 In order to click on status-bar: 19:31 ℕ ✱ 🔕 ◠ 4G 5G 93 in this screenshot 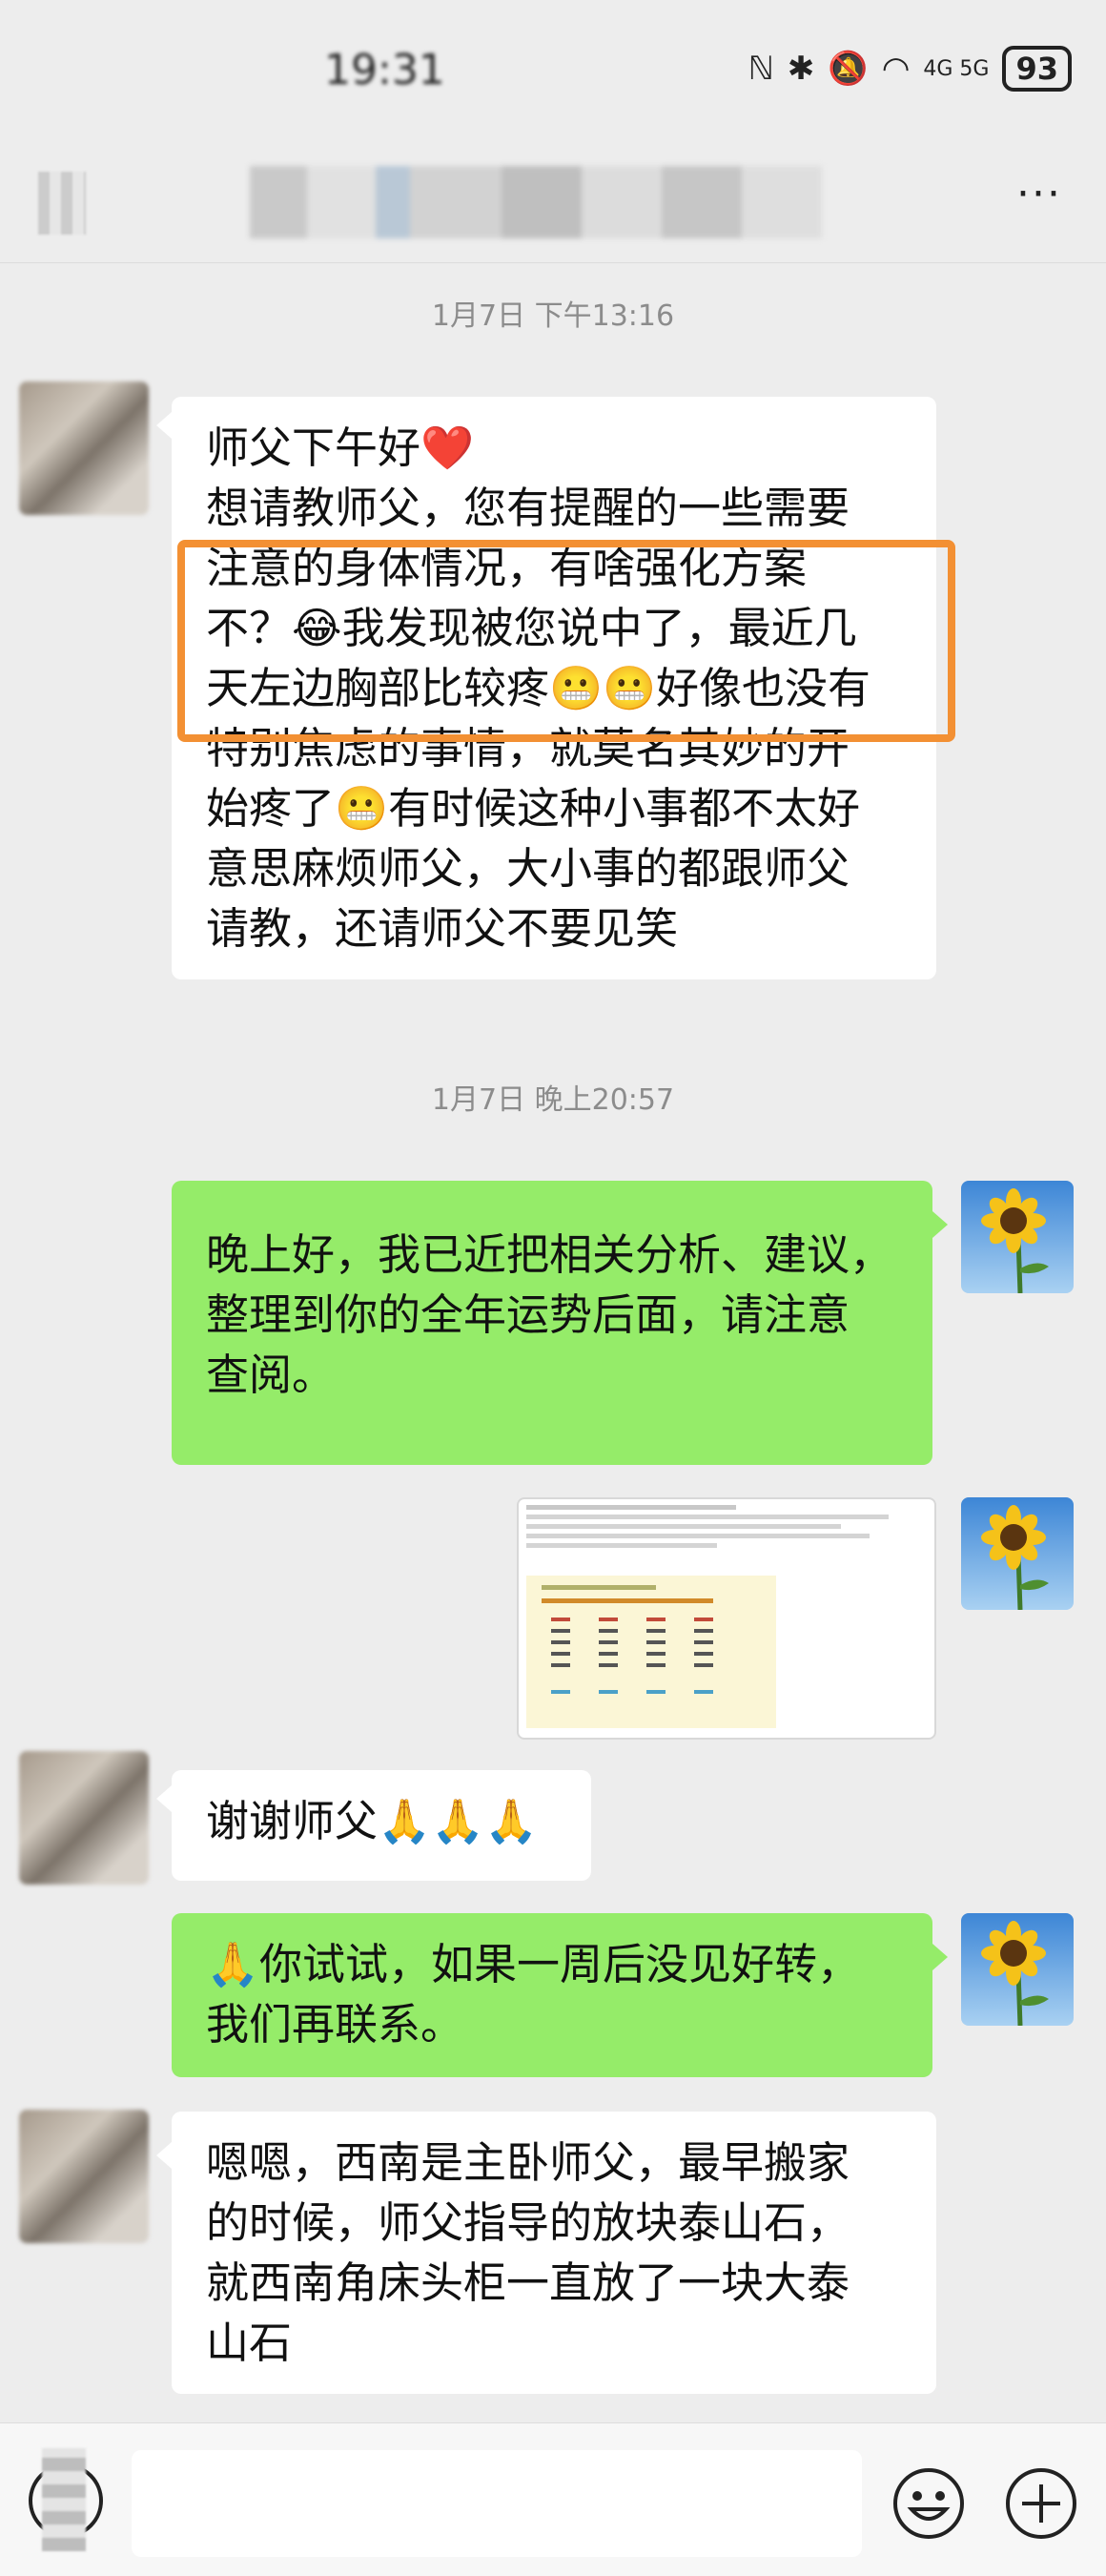, I will do `click(553, 71)`.